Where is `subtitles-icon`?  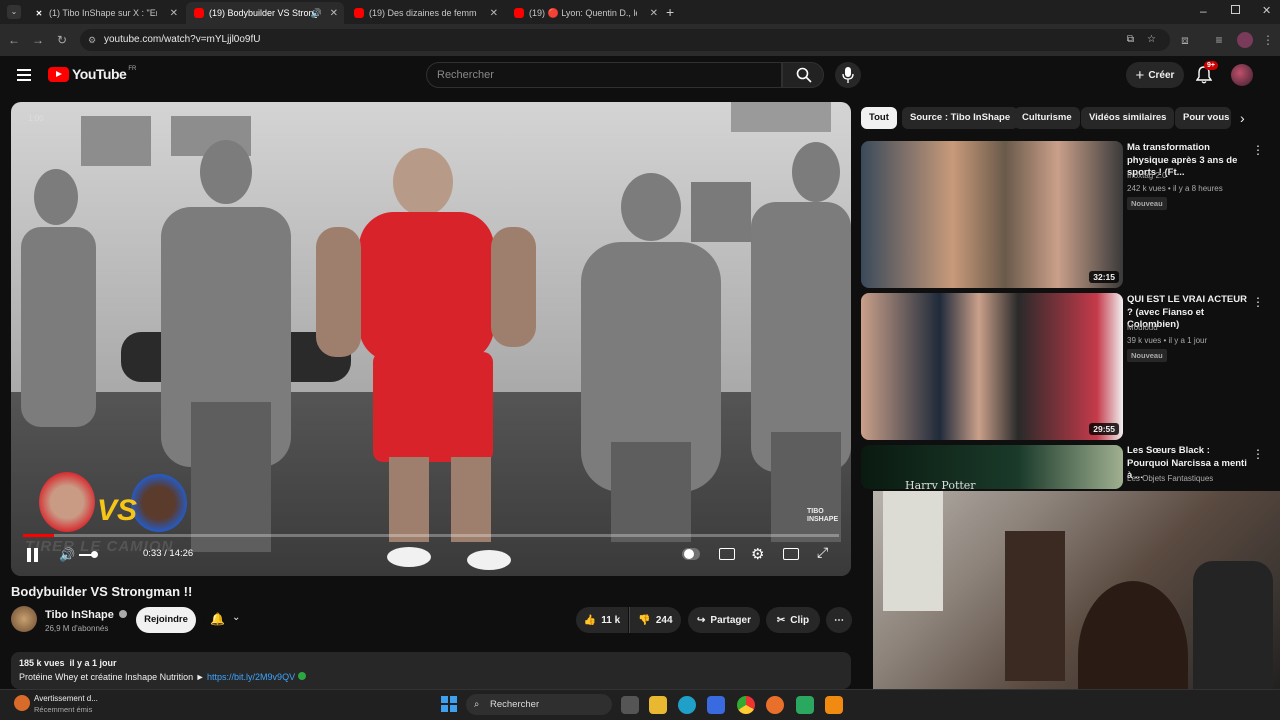 subtitles-icon is located at coordinates (727, 554).